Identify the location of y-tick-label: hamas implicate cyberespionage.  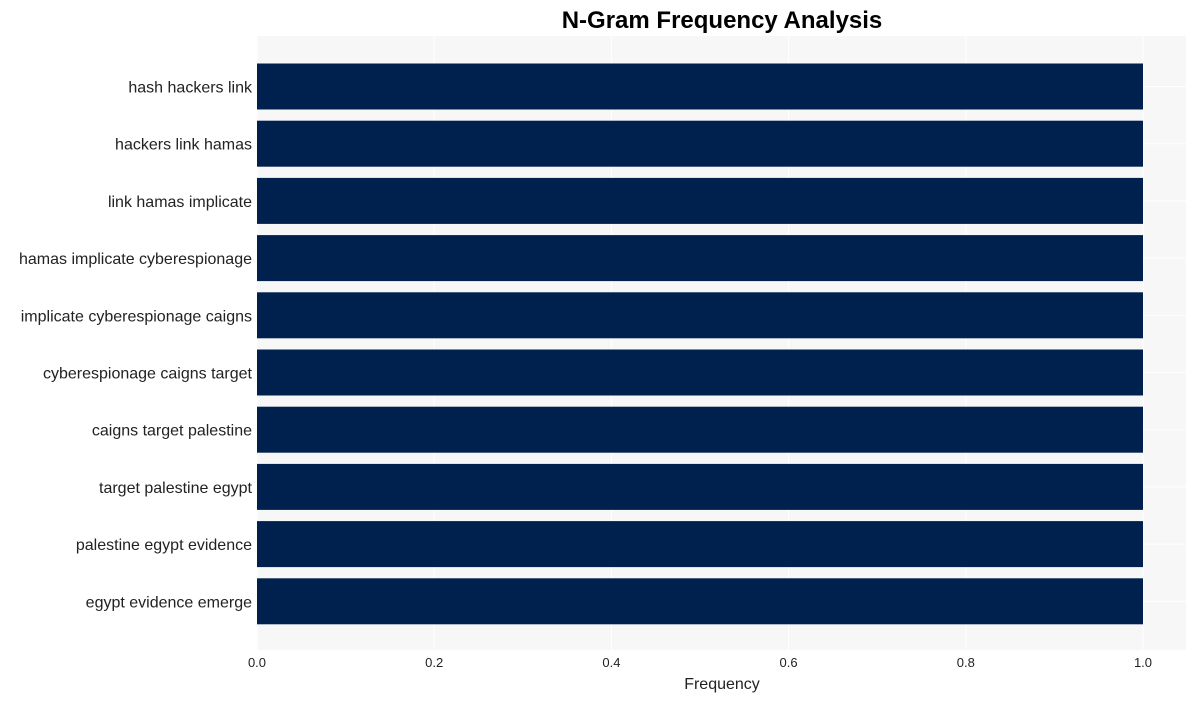
(135, 259).